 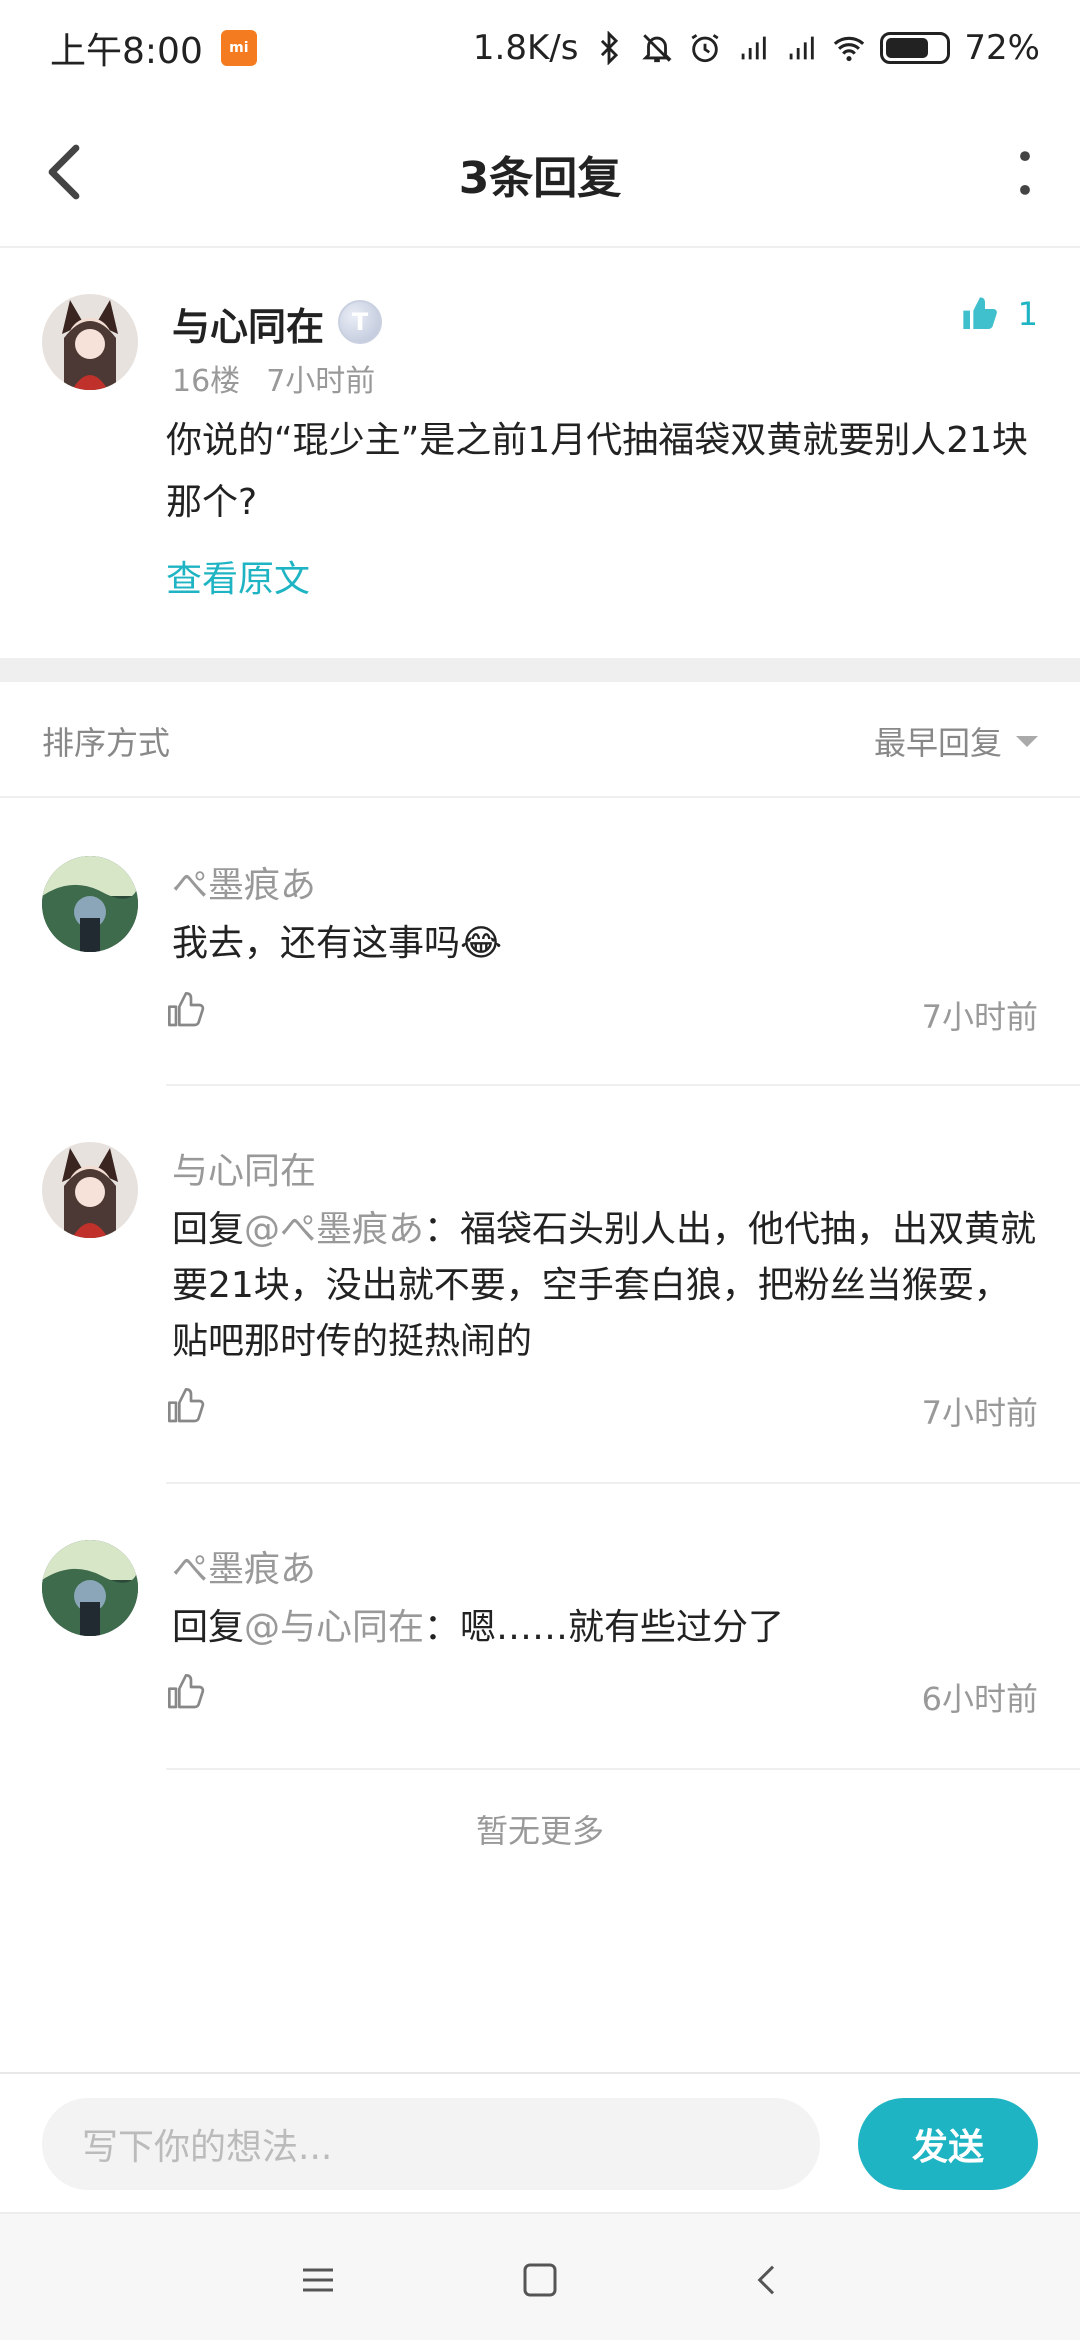 I want to click on sort-bar: 排序方式 最早回复, so click(x=540, y=740).